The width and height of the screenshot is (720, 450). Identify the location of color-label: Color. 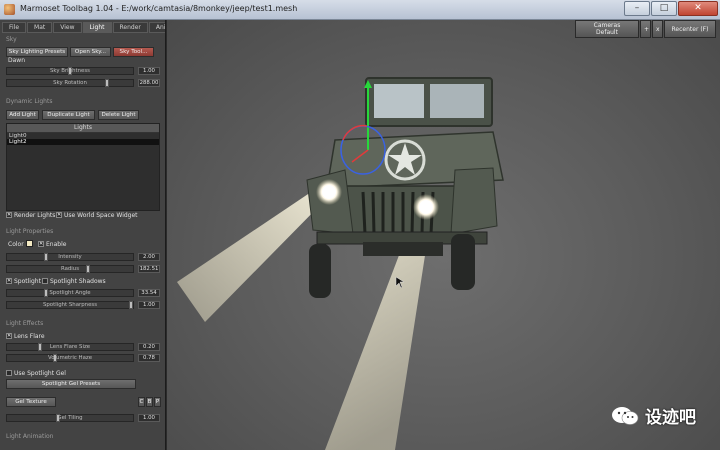
(16, 244).